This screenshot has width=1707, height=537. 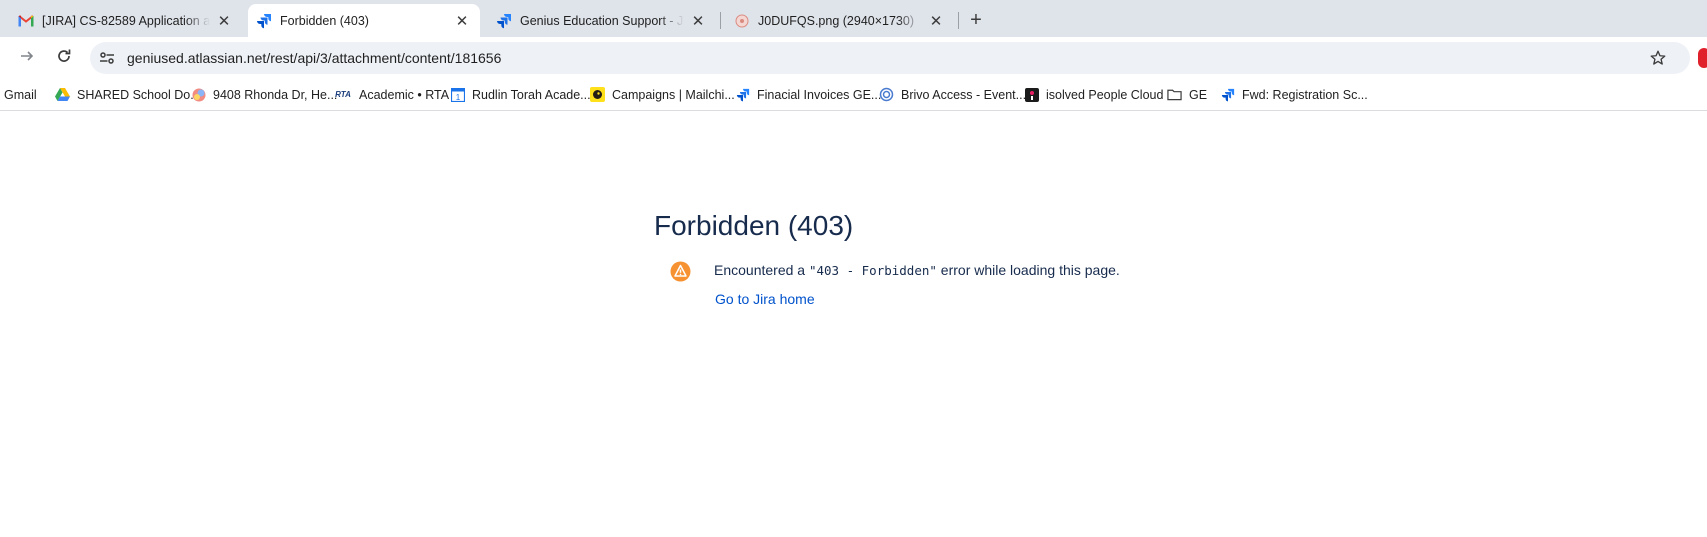 What do you see at coordinates (761, 270) in the screenshot?
I see `error-message-prefix: Encountered a` at bounding box center [761, 270].